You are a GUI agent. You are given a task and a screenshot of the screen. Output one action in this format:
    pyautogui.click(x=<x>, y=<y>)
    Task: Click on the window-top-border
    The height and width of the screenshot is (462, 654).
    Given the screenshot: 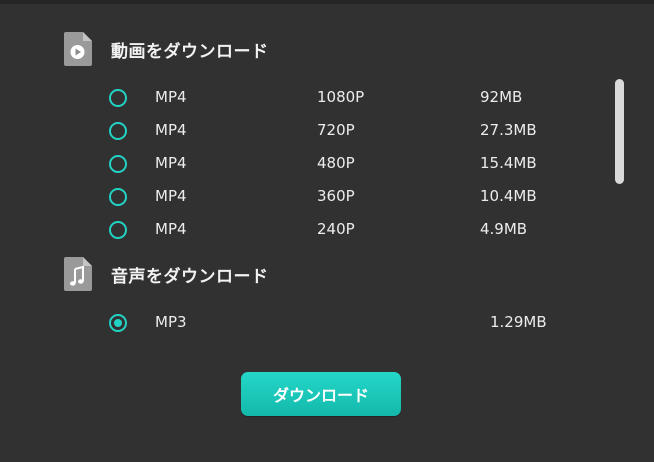 What is the action you would take?
    pyautogui.click(x=327, y=2)
    